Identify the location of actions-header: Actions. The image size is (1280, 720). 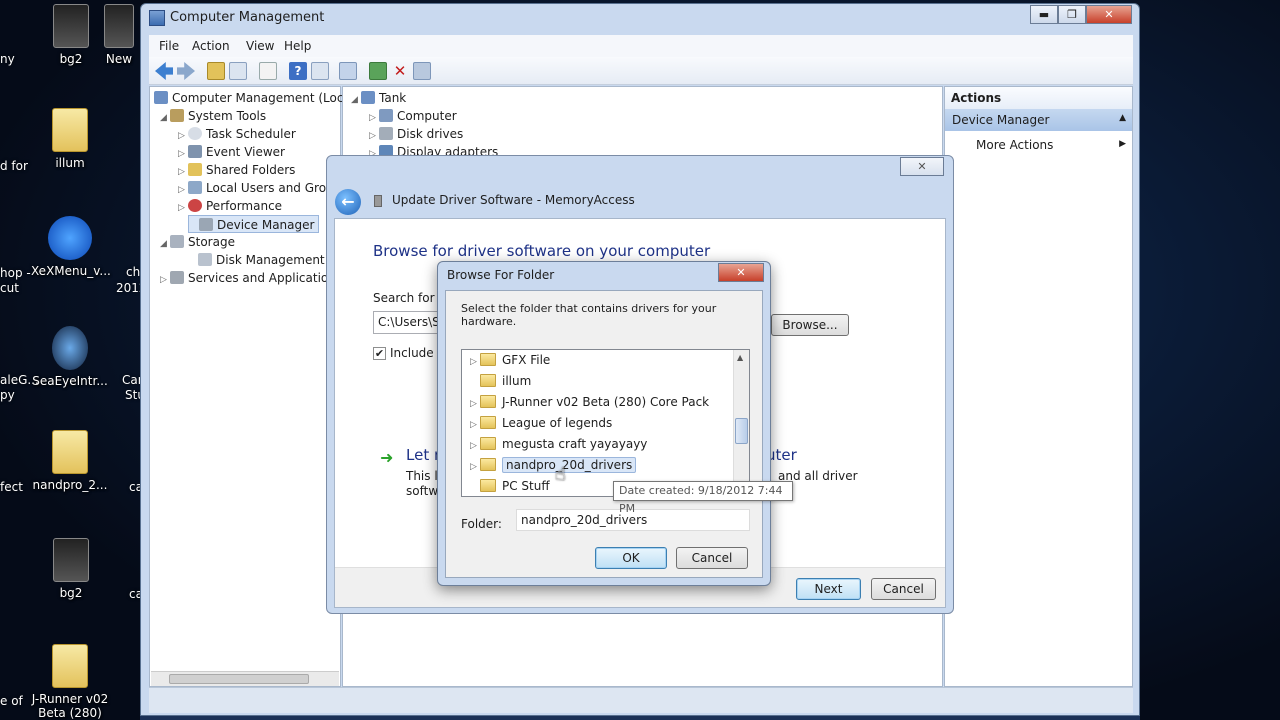
(1038, 98).